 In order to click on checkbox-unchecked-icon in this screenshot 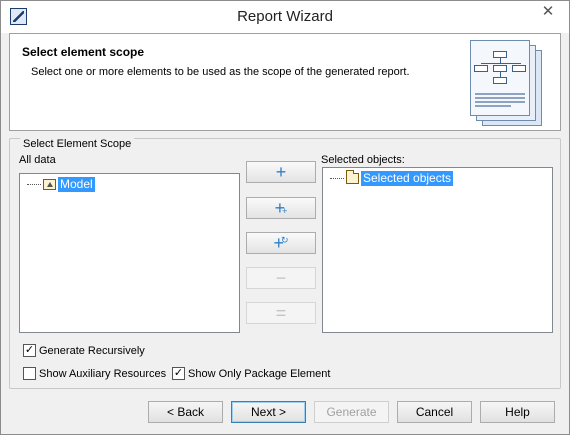, I will do `click(29, 373)`.